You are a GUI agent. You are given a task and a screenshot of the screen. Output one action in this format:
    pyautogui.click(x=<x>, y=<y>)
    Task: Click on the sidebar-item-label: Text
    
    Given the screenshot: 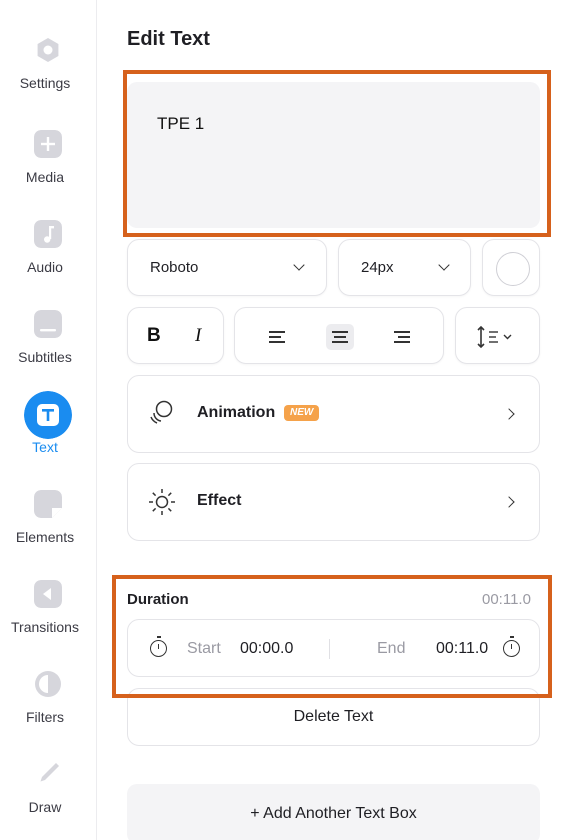 What is the action you would take?
    pyautogui.click(x=45, y=447)
    